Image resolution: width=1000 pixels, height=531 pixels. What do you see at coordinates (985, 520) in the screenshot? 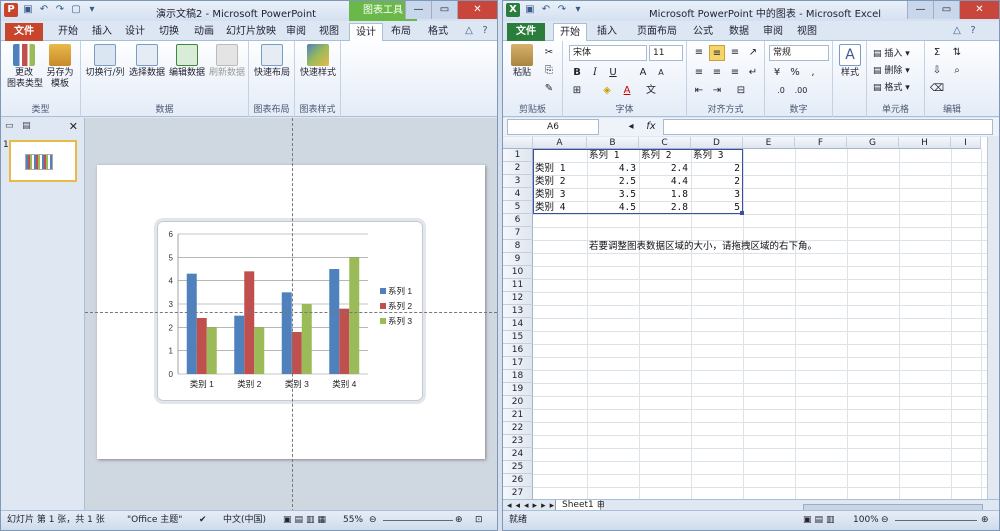
I see `xl-zoom-in-icon: ⊕` at bounding box center [985, 520].